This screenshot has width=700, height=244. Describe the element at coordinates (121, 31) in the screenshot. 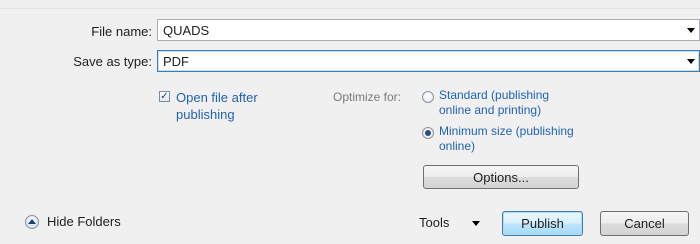

I see `file-name-label: File name:` at that location.